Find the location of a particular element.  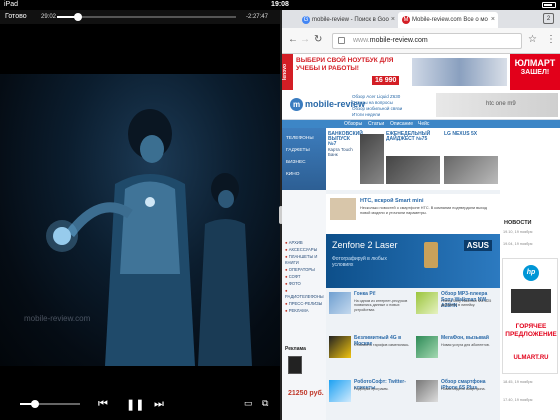

news-body: Подборка программ. is located at coordinates (371, 389).